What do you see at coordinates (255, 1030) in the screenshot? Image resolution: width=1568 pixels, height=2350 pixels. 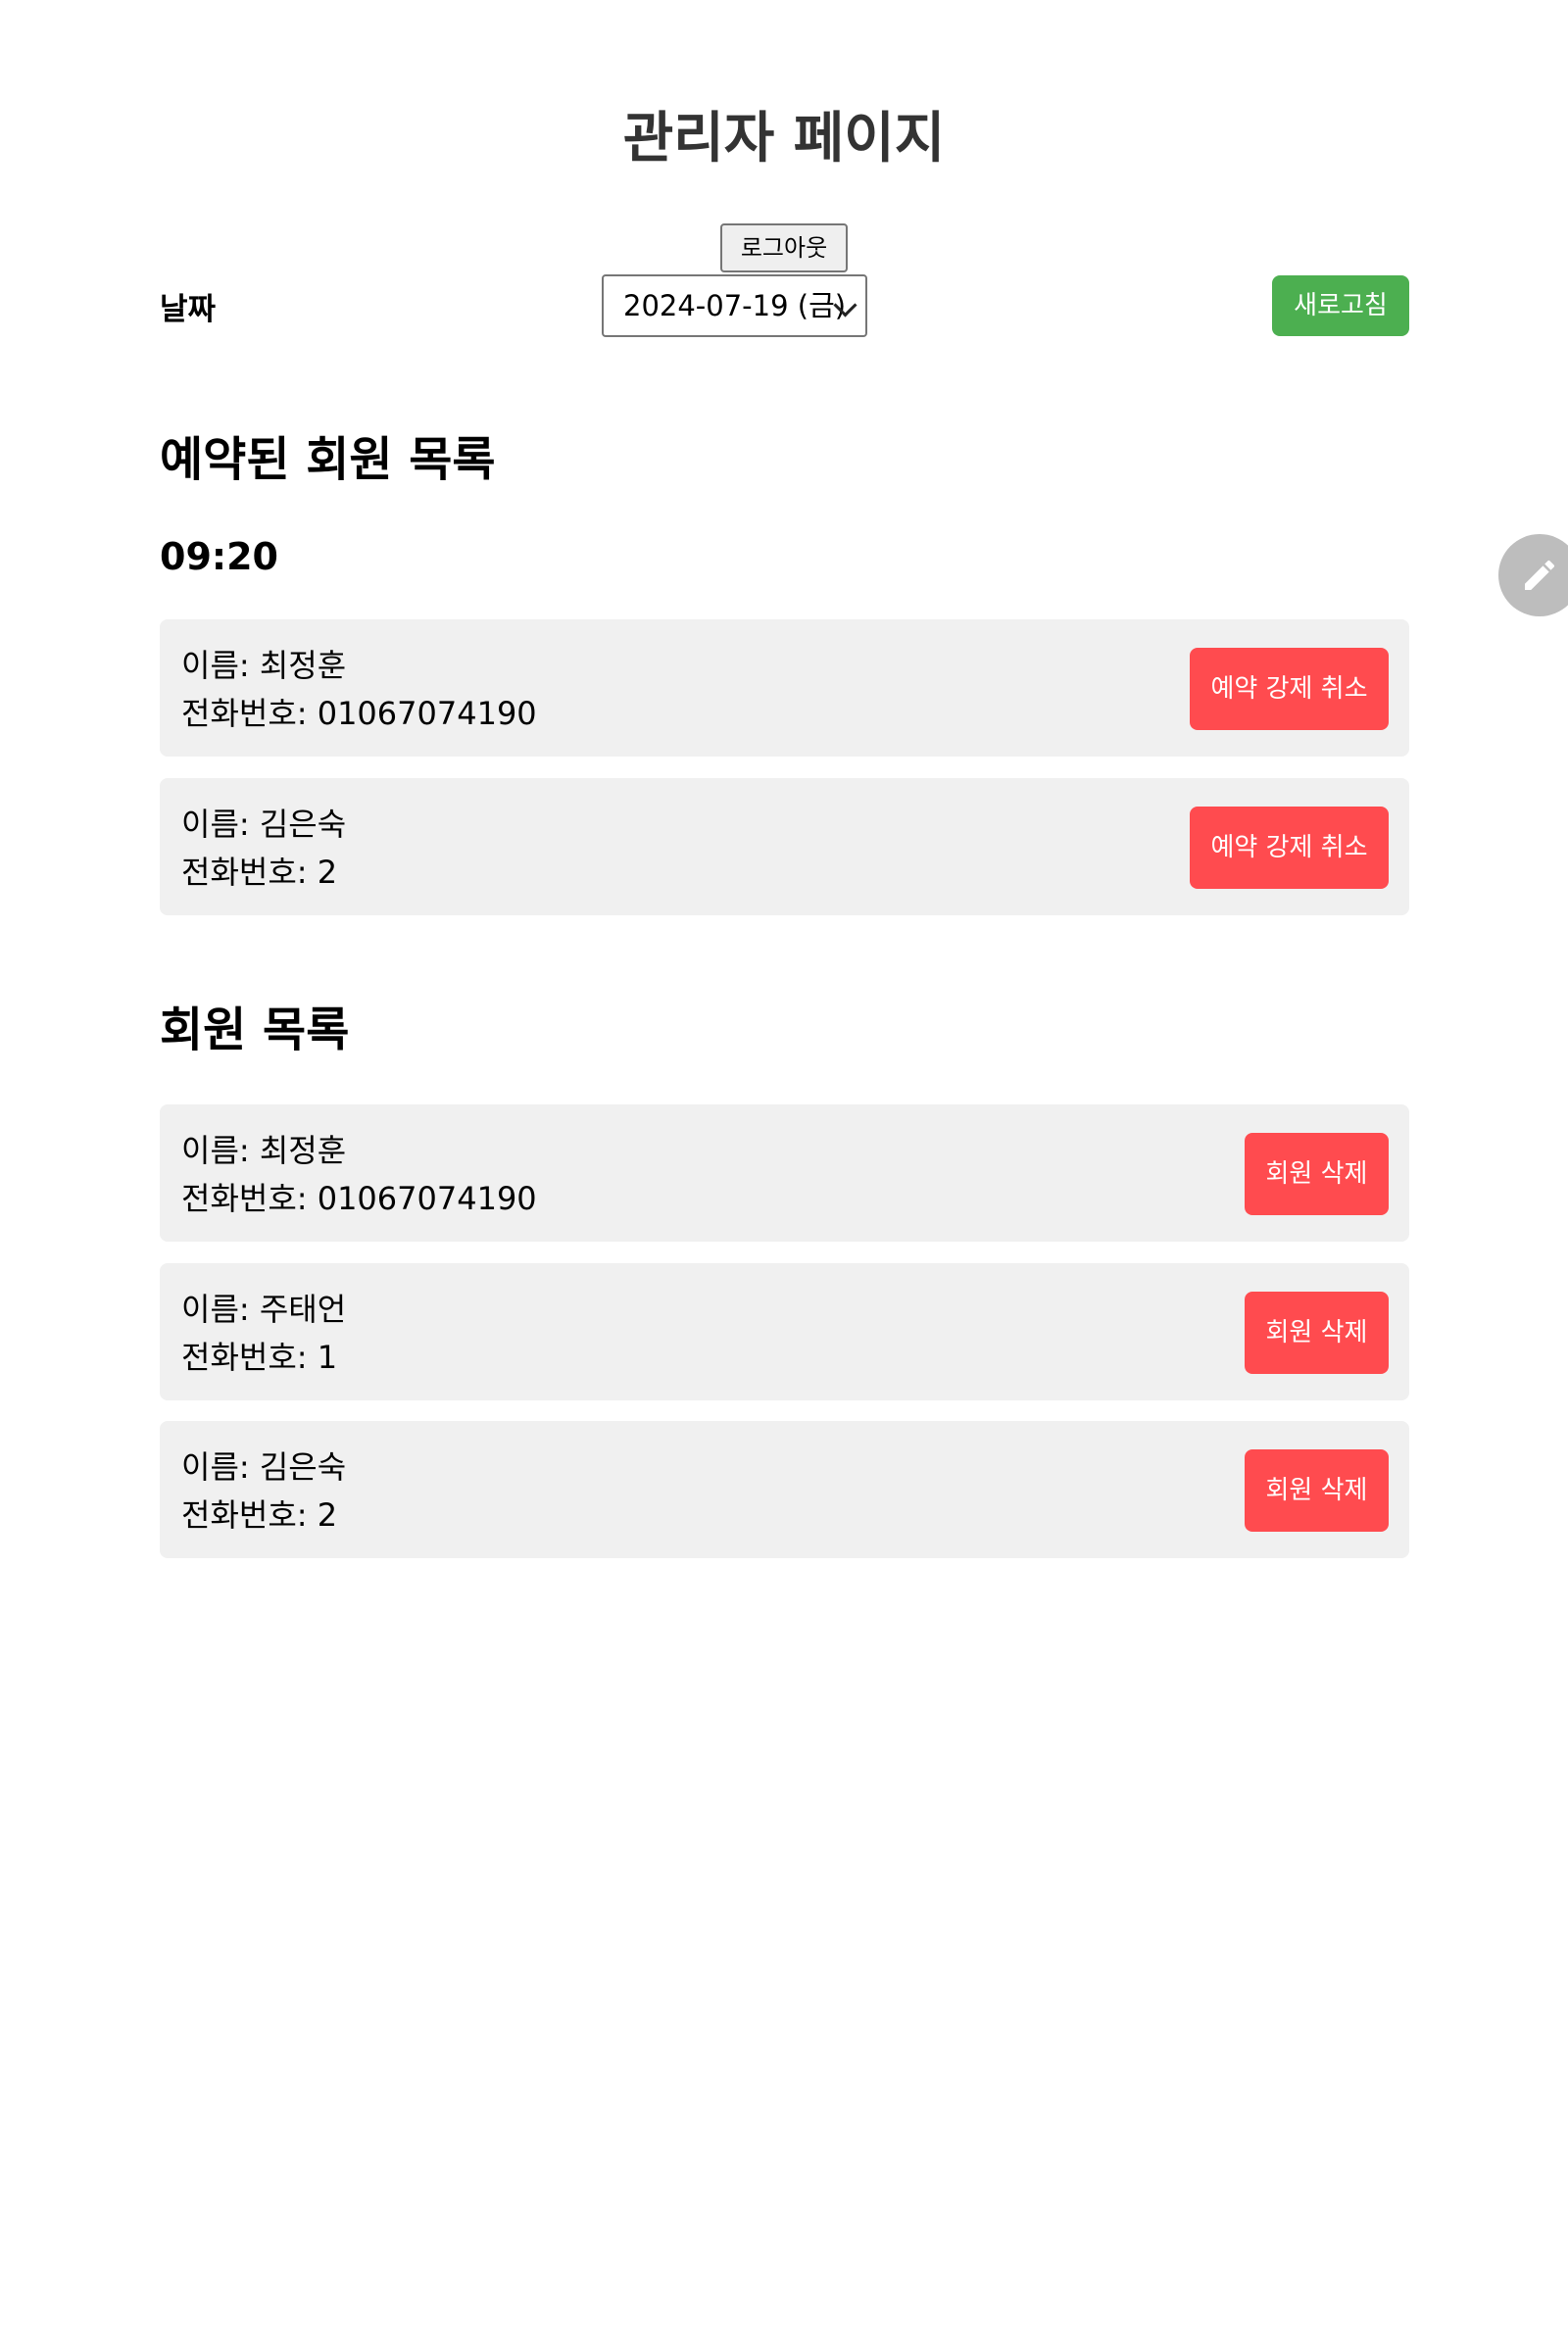 I see `members-heading: 회원 목록` at bounding box center [255, 1030].